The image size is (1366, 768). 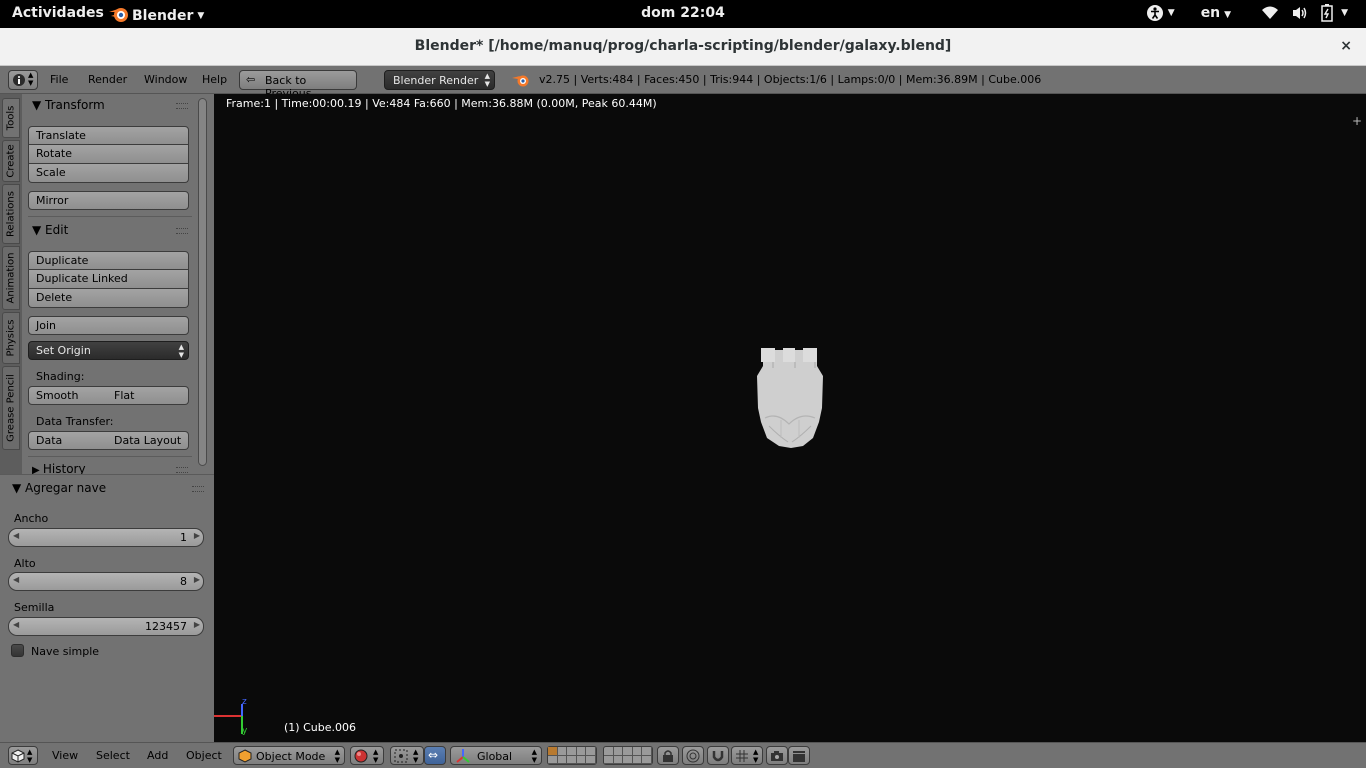 I want to click on proportional-edit-button, so click(x=693, y=755).